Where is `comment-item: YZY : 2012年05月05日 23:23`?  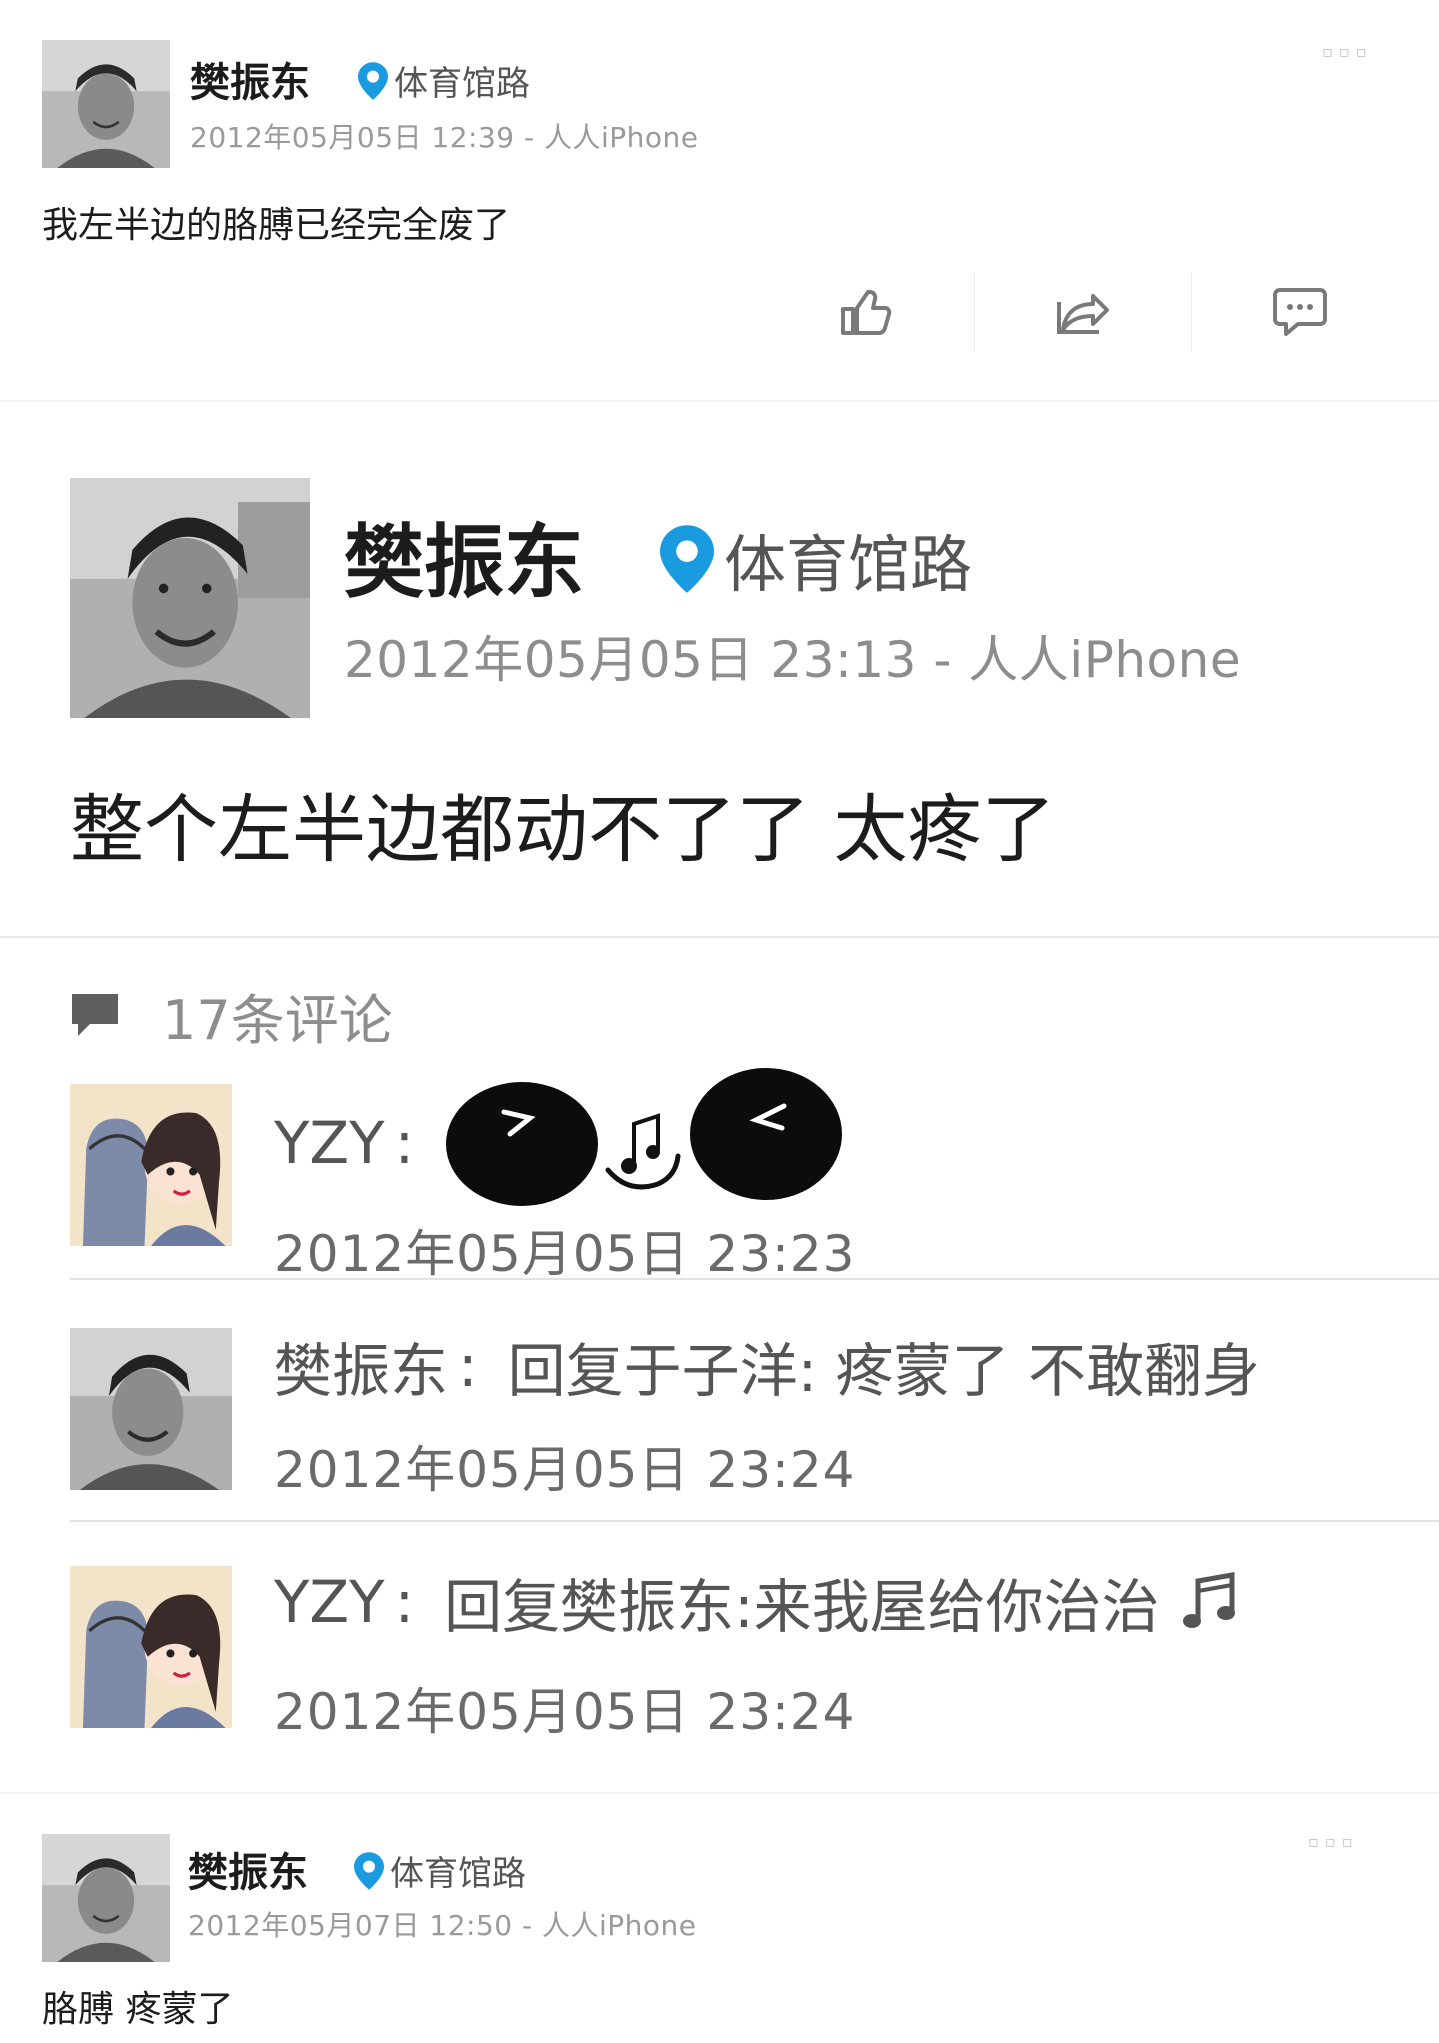
comment-item: YZY : 2012年05月05日 23:23 is located at coordinates (719, 1187).